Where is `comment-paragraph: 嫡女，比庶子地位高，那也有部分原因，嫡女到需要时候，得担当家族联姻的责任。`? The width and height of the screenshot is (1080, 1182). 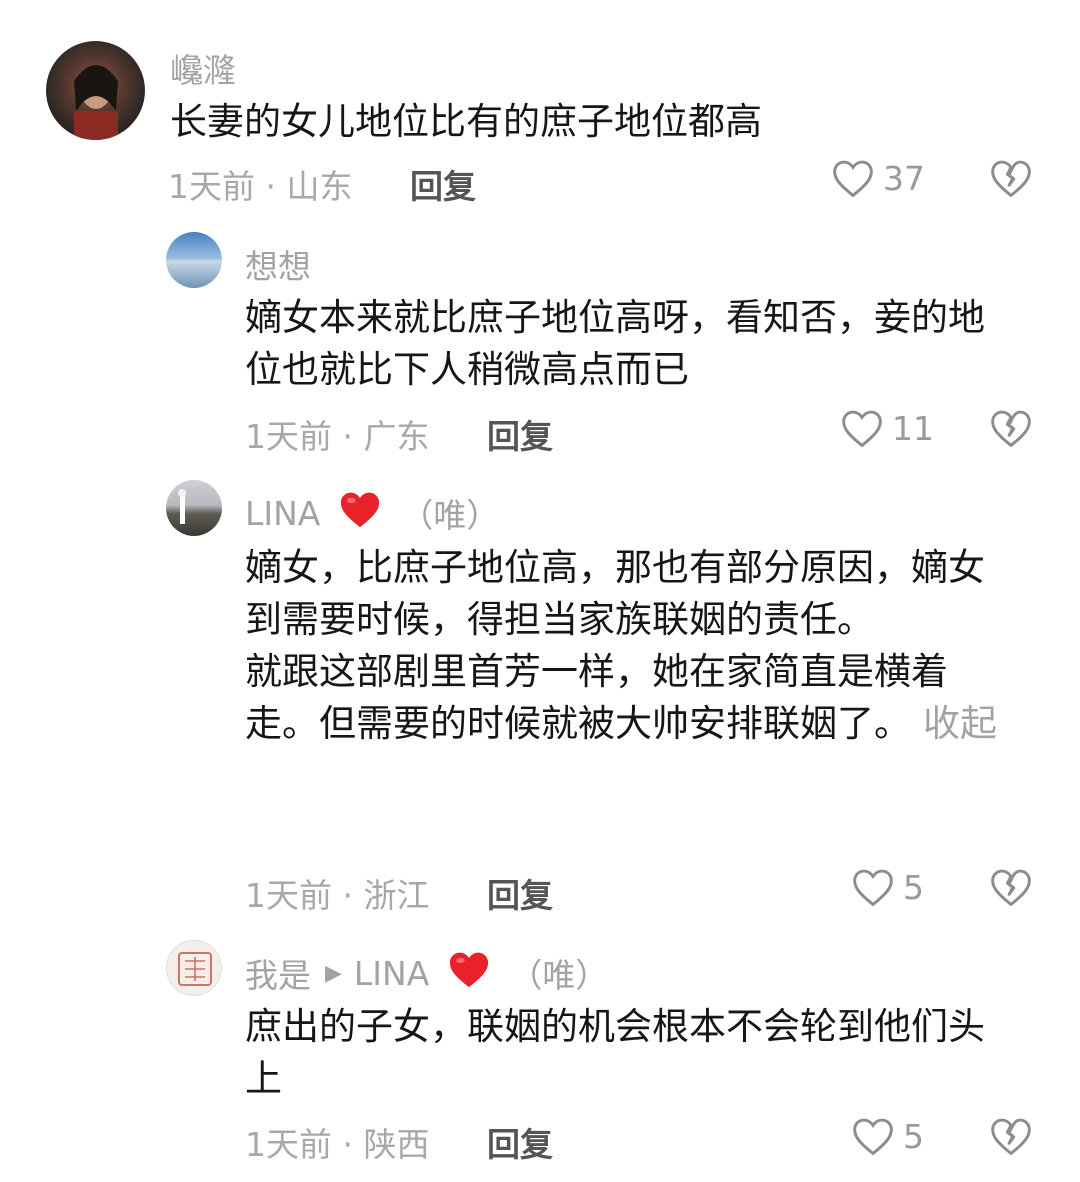 comment-paragraph: 嫡女，比庶子地位高，那也有部分原因，嫡女到需要时候，得担当家族联姻的责任。 is located at coordinates (615, 593).